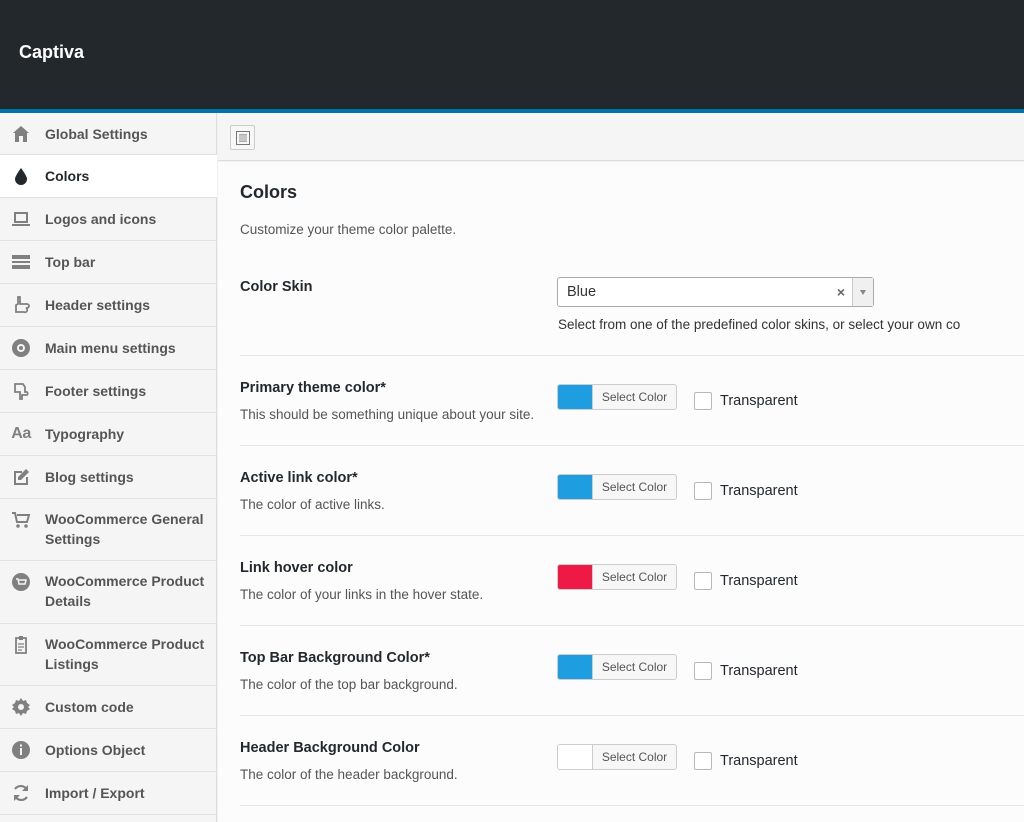 The height and width of the screenshot is (822, 1024). I want to click on chevron-down-icon, so click(863, 292).